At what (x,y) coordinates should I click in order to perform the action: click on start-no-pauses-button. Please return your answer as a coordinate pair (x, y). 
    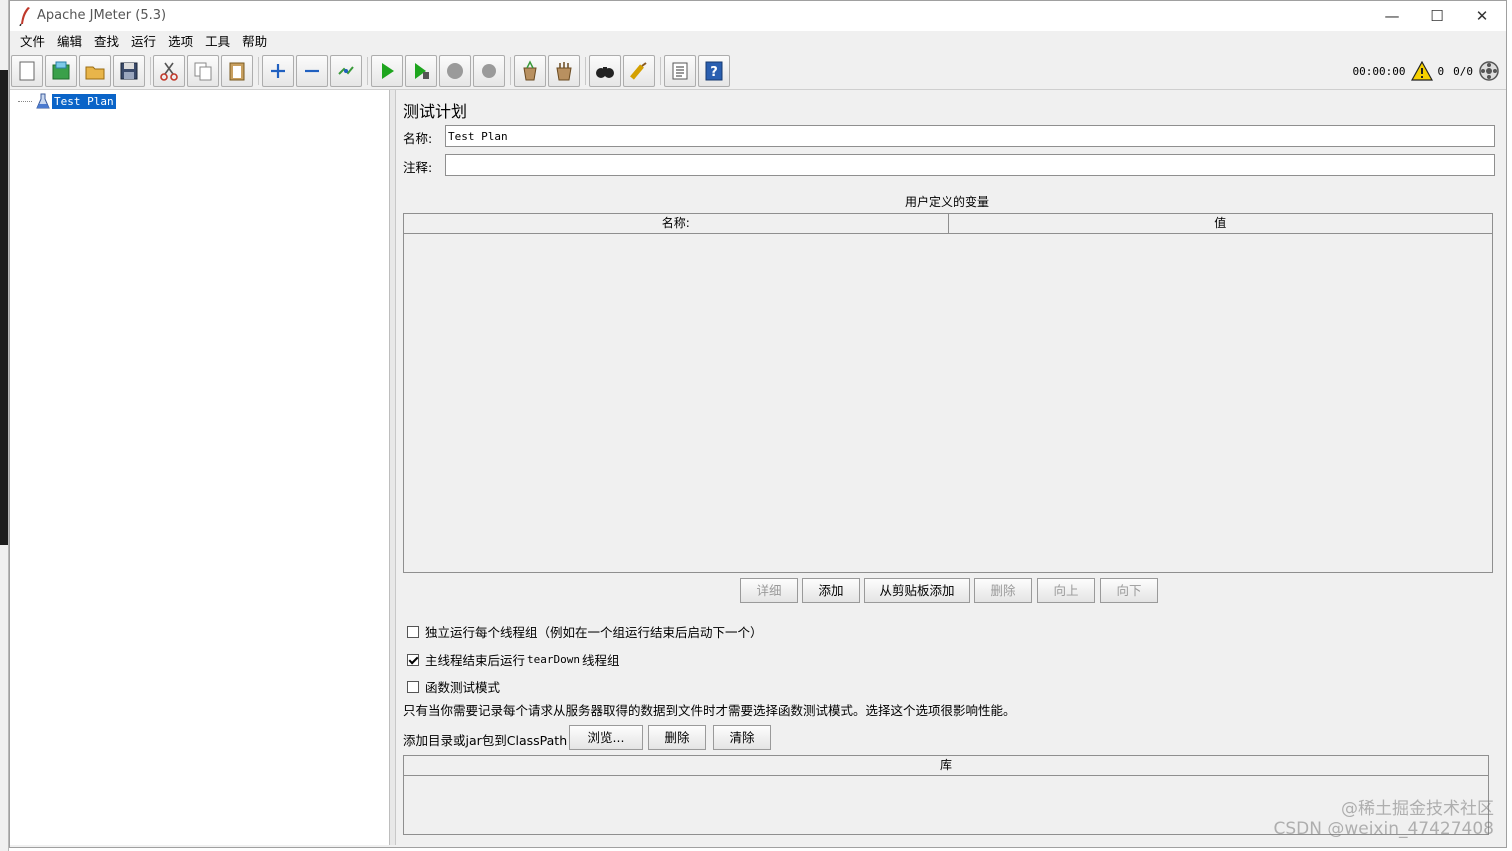
    Looking at the image, I should click on (421, 71).